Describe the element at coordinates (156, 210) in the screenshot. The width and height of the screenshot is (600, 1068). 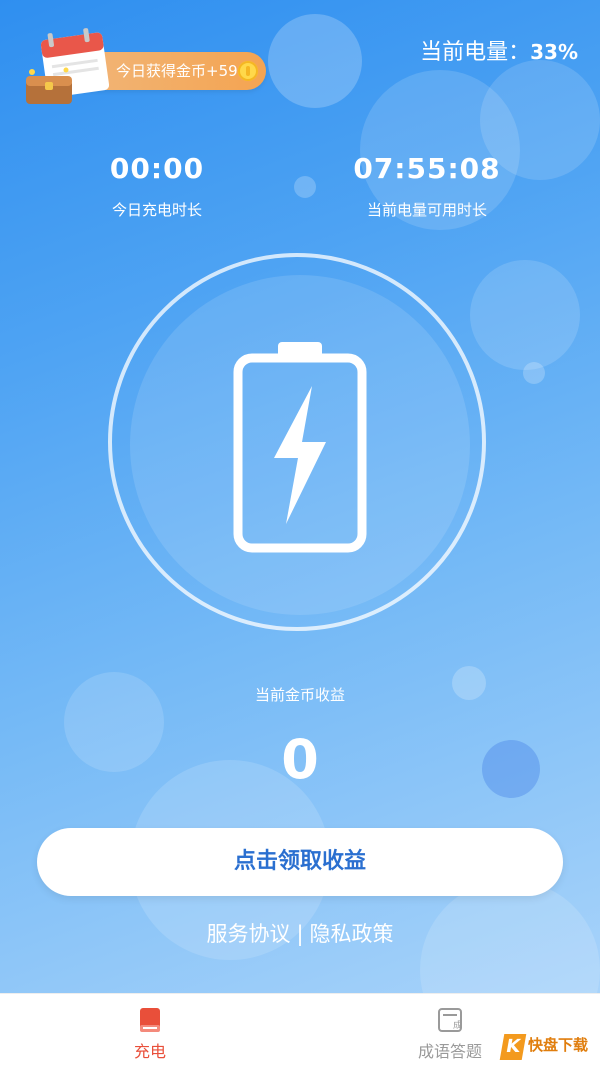
I see `today-charge-duration-label: 今日充电时长` at that location.